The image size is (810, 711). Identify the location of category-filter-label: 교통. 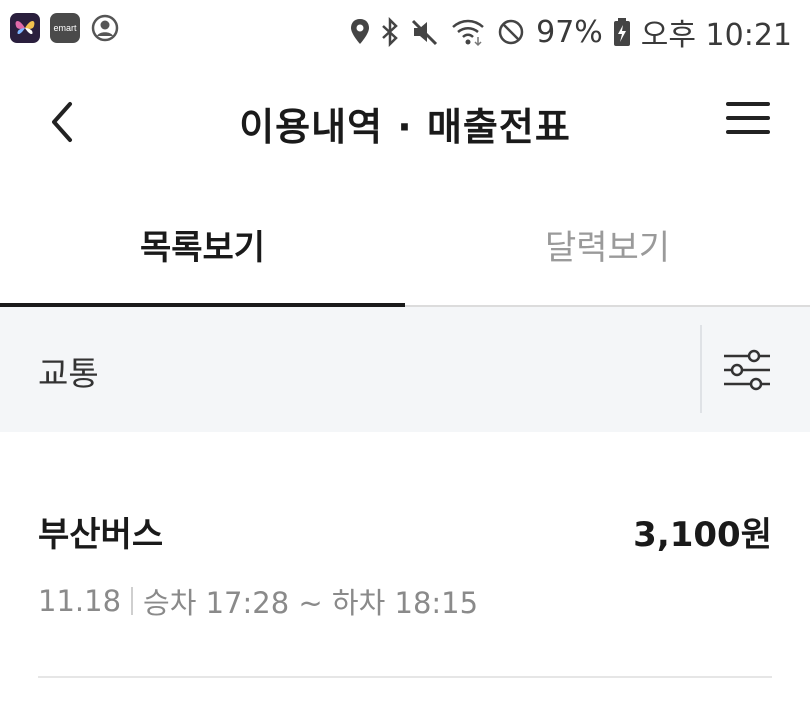
(68, 371).